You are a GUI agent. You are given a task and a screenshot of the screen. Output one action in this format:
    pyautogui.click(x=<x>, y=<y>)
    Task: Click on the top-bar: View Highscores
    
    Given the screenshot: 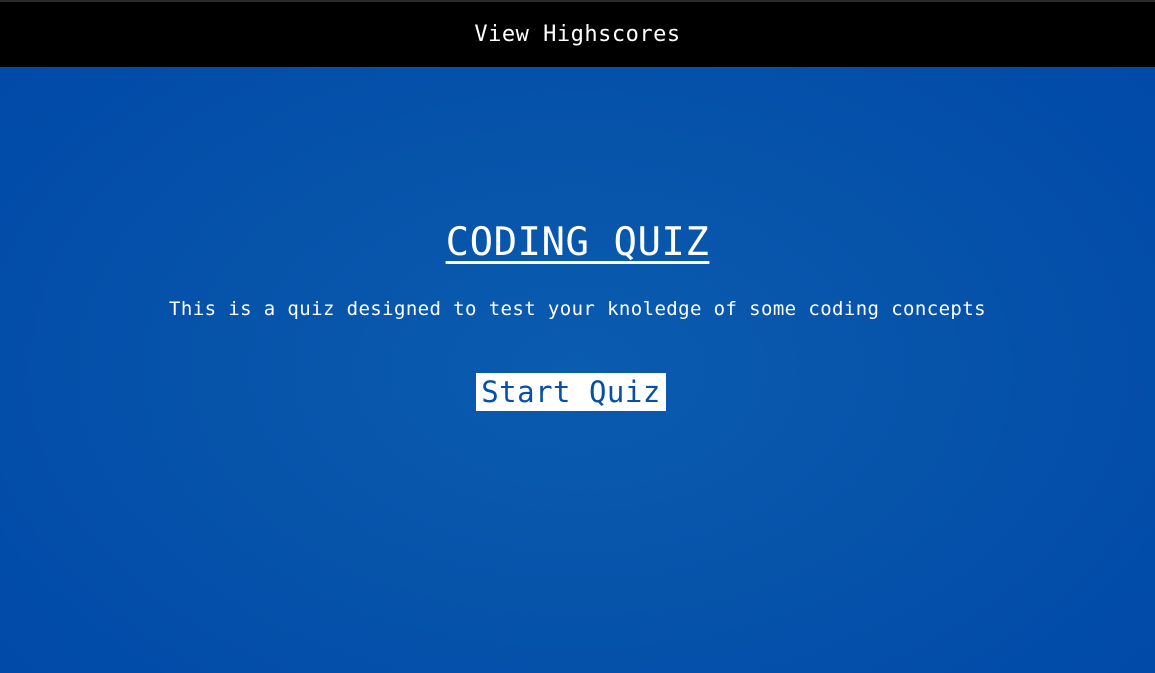 What is the action you would take?
    pyautogui.click(x=577, y=33)
    